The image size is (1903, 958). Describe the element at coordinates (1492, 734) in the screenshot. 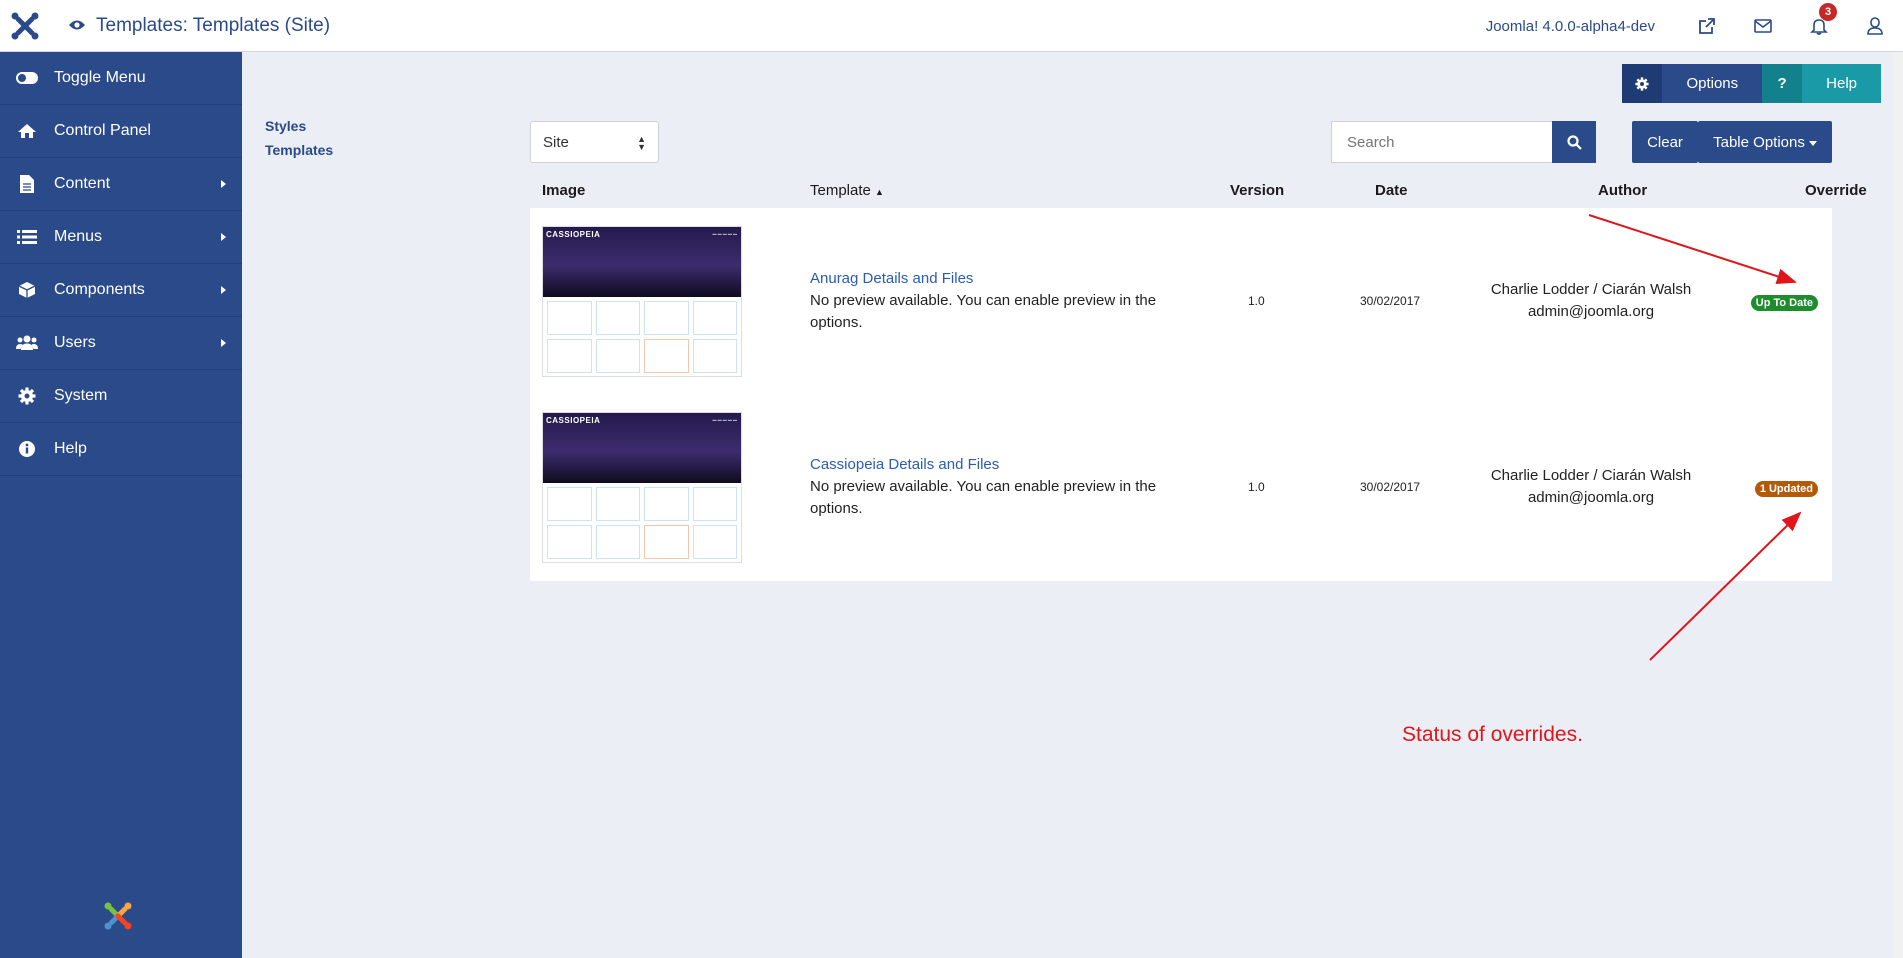

I see `annotation-text: Status of overrides.` at that location.